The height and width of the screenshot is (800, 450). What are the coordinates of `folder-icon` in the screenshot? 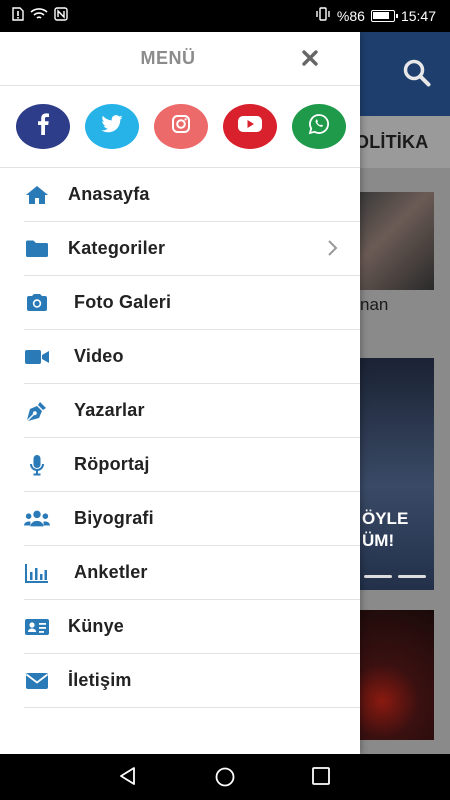 It's located at (37, 249).